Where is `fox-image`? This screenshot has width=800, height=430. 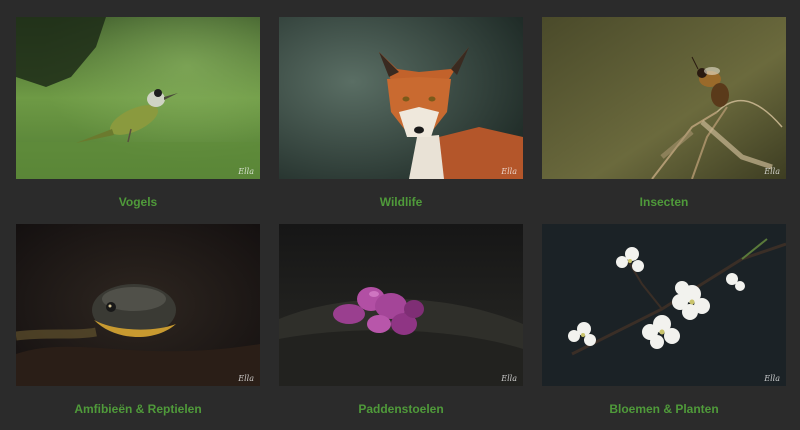
fox-image is located at coordinates (401, 98).